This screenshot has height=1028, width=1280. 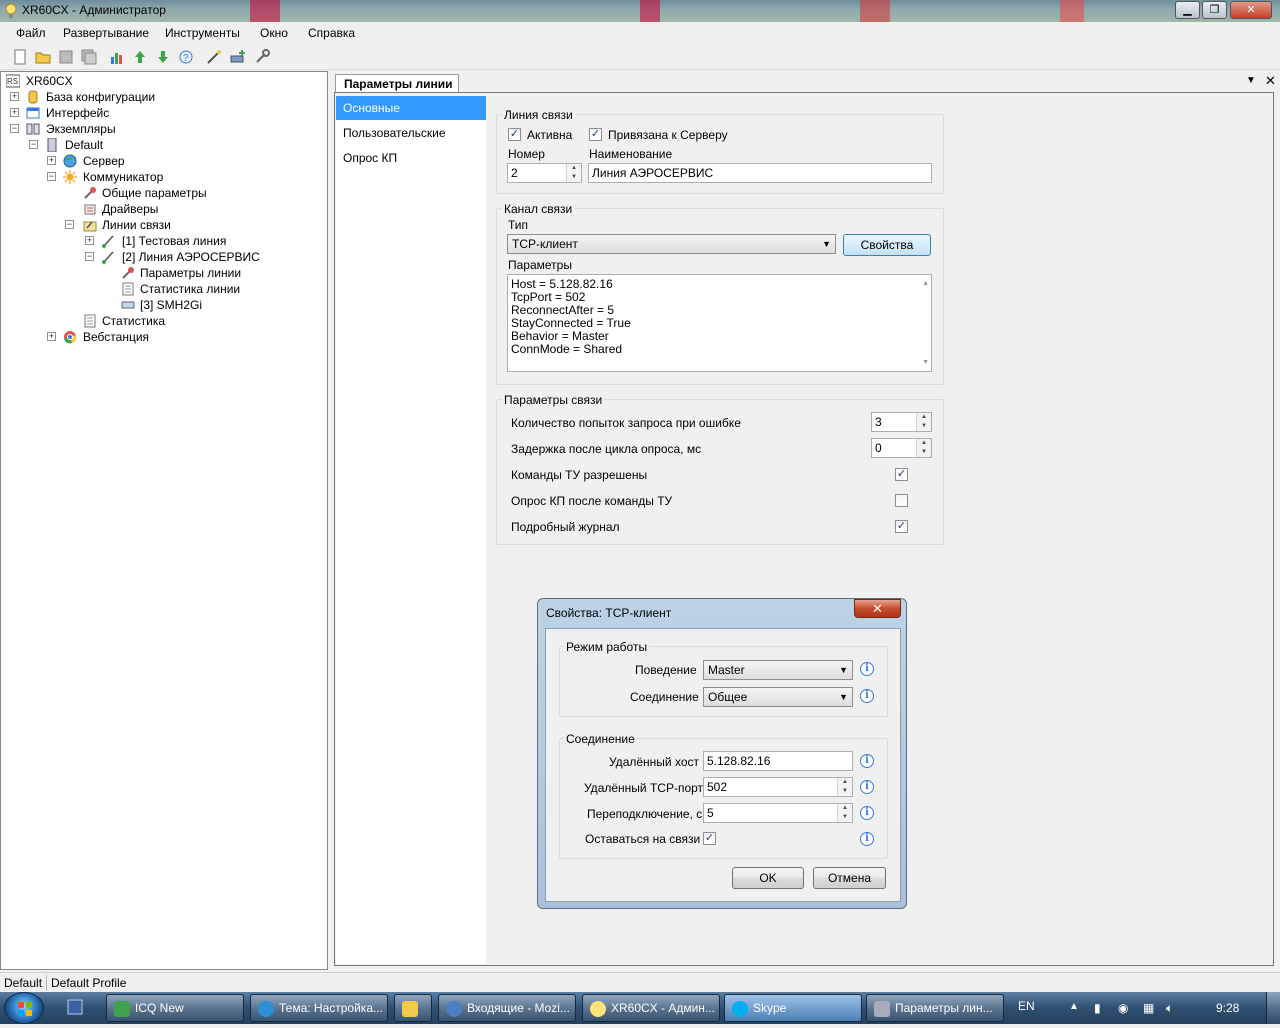 What do you see at coordinates (160, 129) in the screenshot?
I see `tree-item-instances: − Экземпляры` at bounding box center [160, 129].